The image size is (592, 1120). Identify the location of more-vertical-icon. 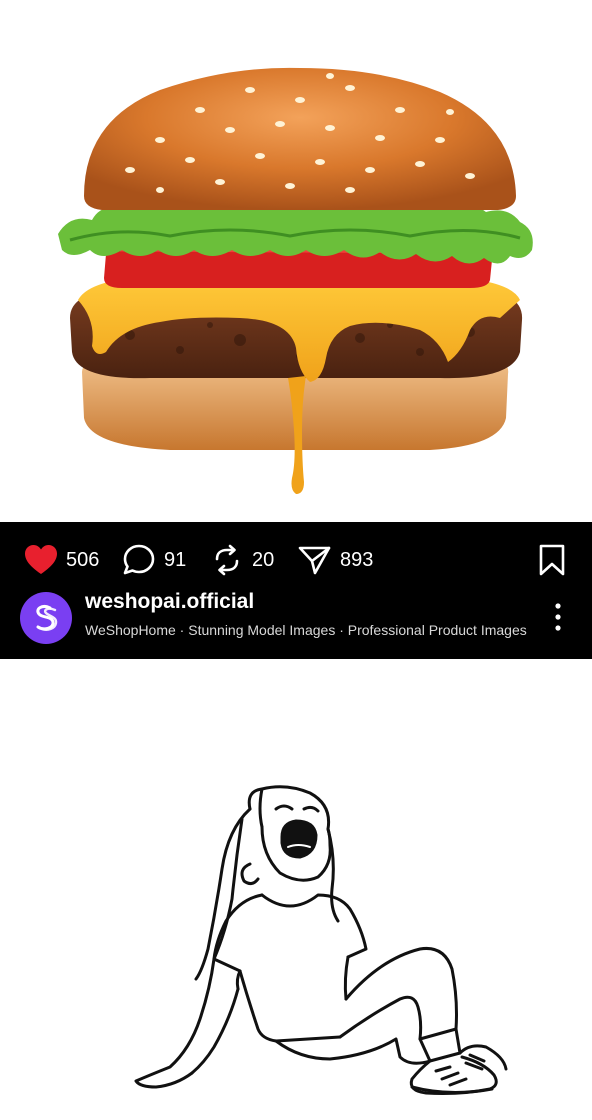
(558, 617).